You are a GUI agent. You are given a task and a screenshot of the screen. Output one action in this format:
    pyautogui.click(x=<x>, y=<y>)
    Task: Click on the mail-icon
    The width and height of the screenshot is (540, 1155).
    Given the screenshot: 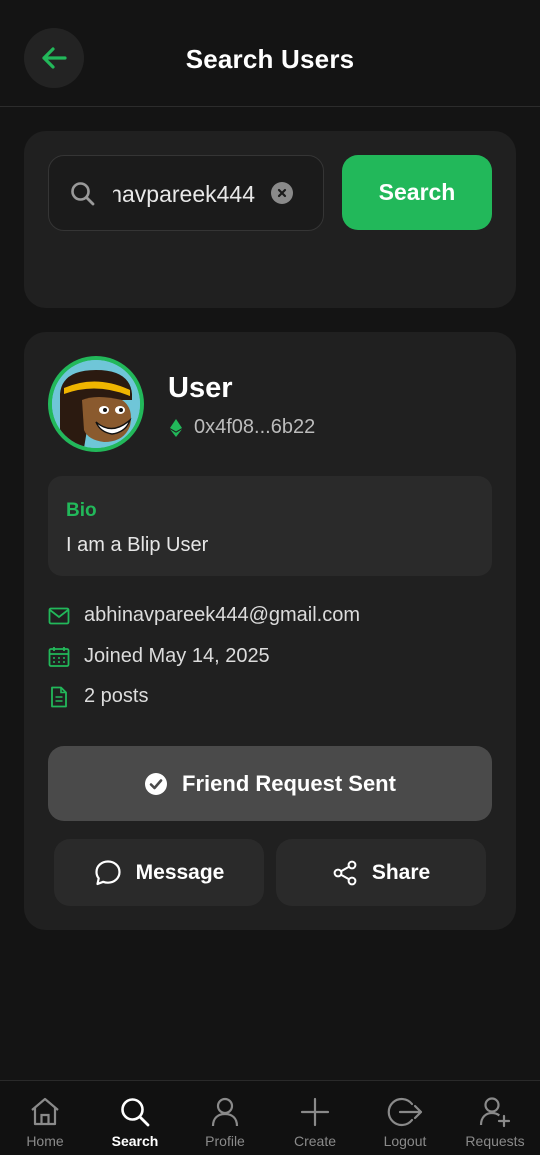 What is the action you would take?
    pyautogui.click(x=59, y=615)
    